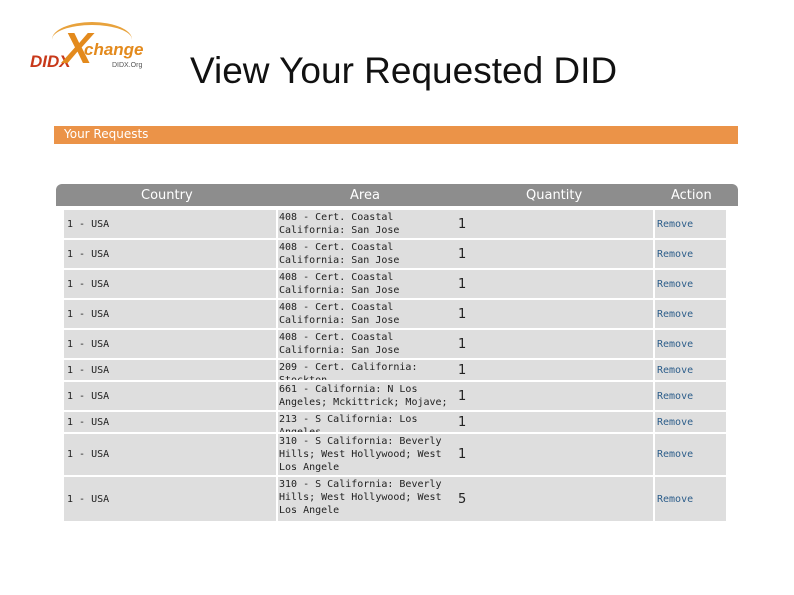 This screenshot has height=595, width=794. Describe the element at coordinates (404, 70) in the screenshot. I see `page-title: View Your Requested DID` at that location.